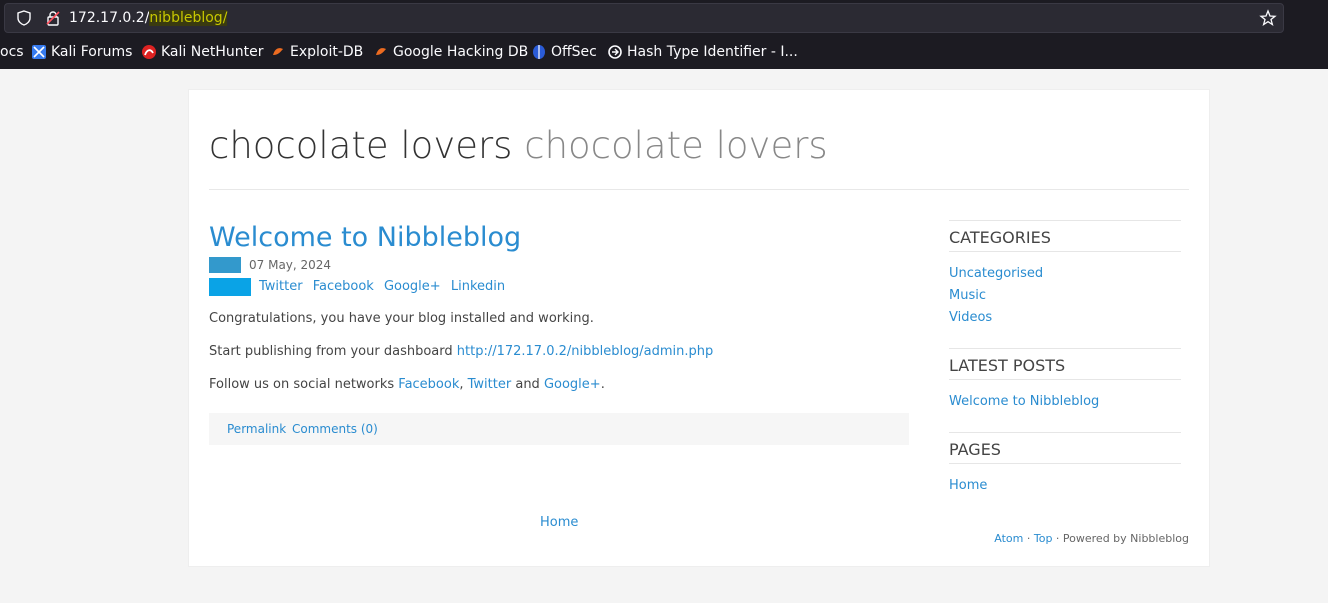 This screenshot has height=603, width=1328. What do you see at coordinates (428, 384) in the screenshot?
I see `facebook-link: Facebook` at bounding box center [428, 384].